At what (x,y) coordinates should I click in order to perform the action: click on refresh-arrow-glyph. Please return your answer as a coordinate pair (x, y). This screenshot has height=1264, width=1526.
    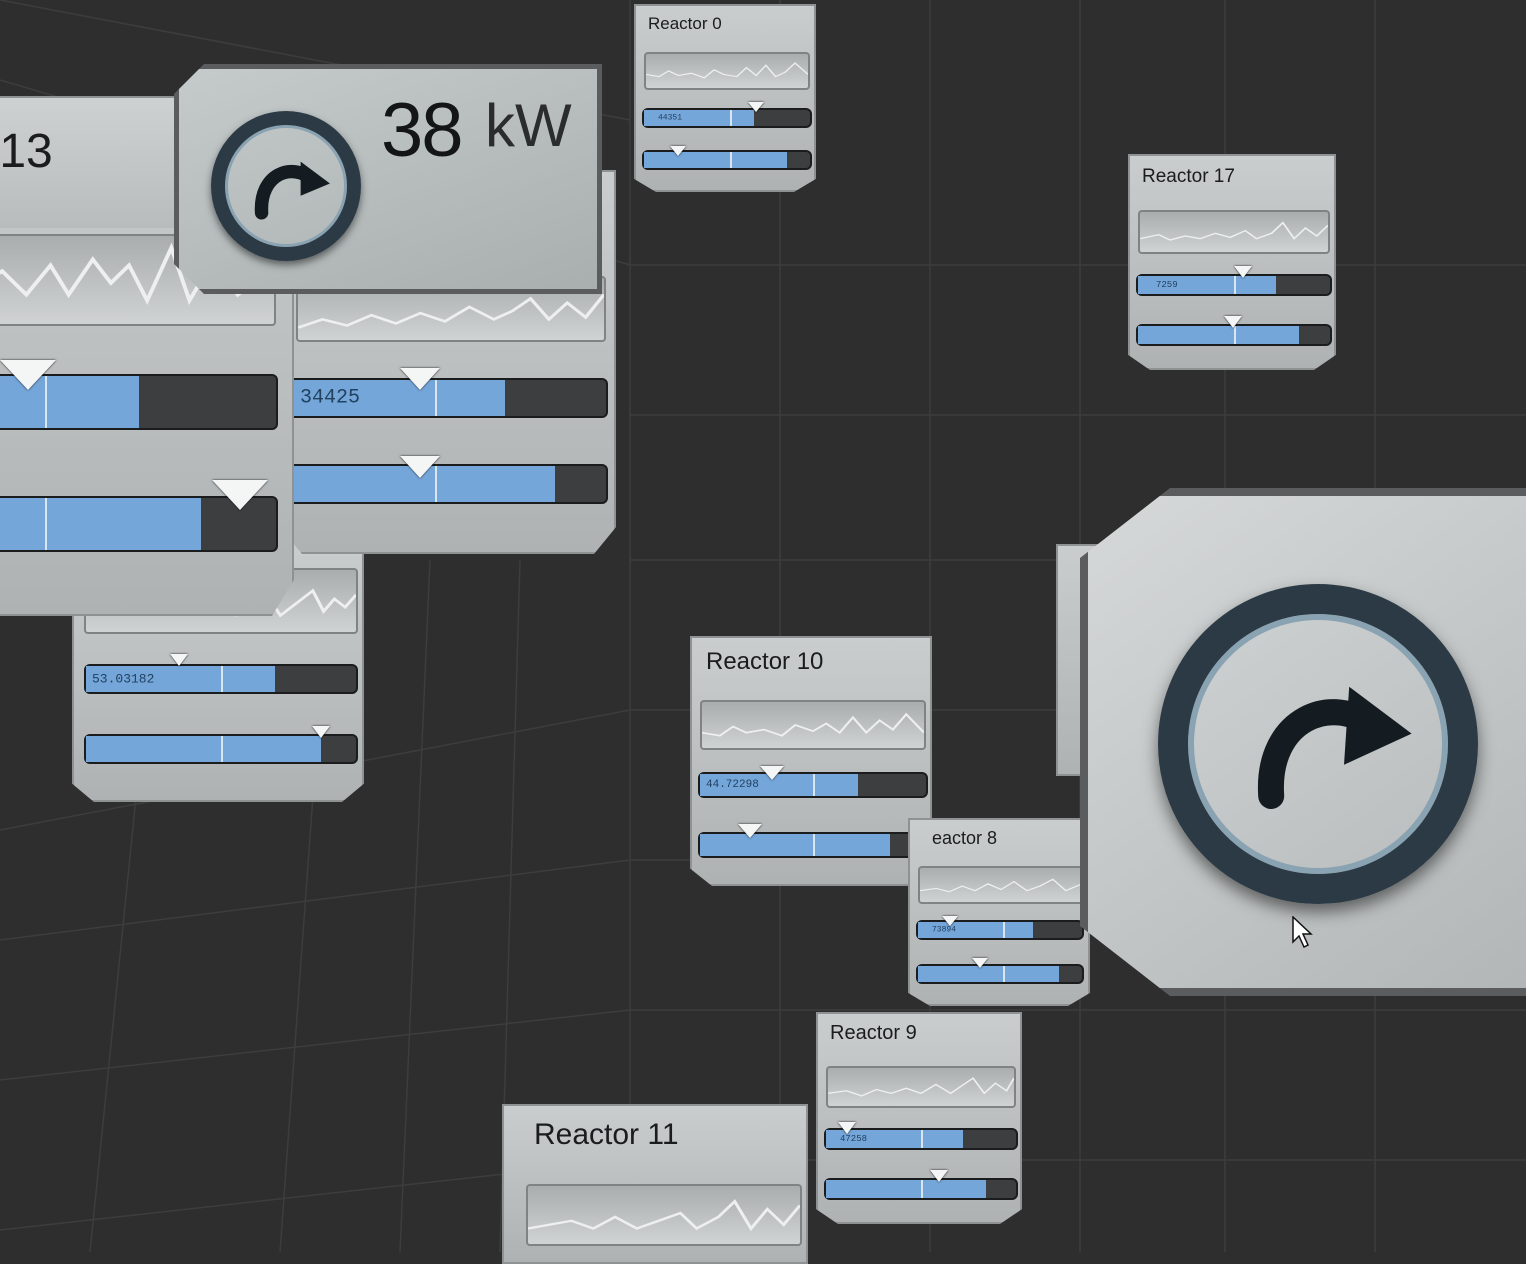
    Looking at the image, I should click on (286, 186).